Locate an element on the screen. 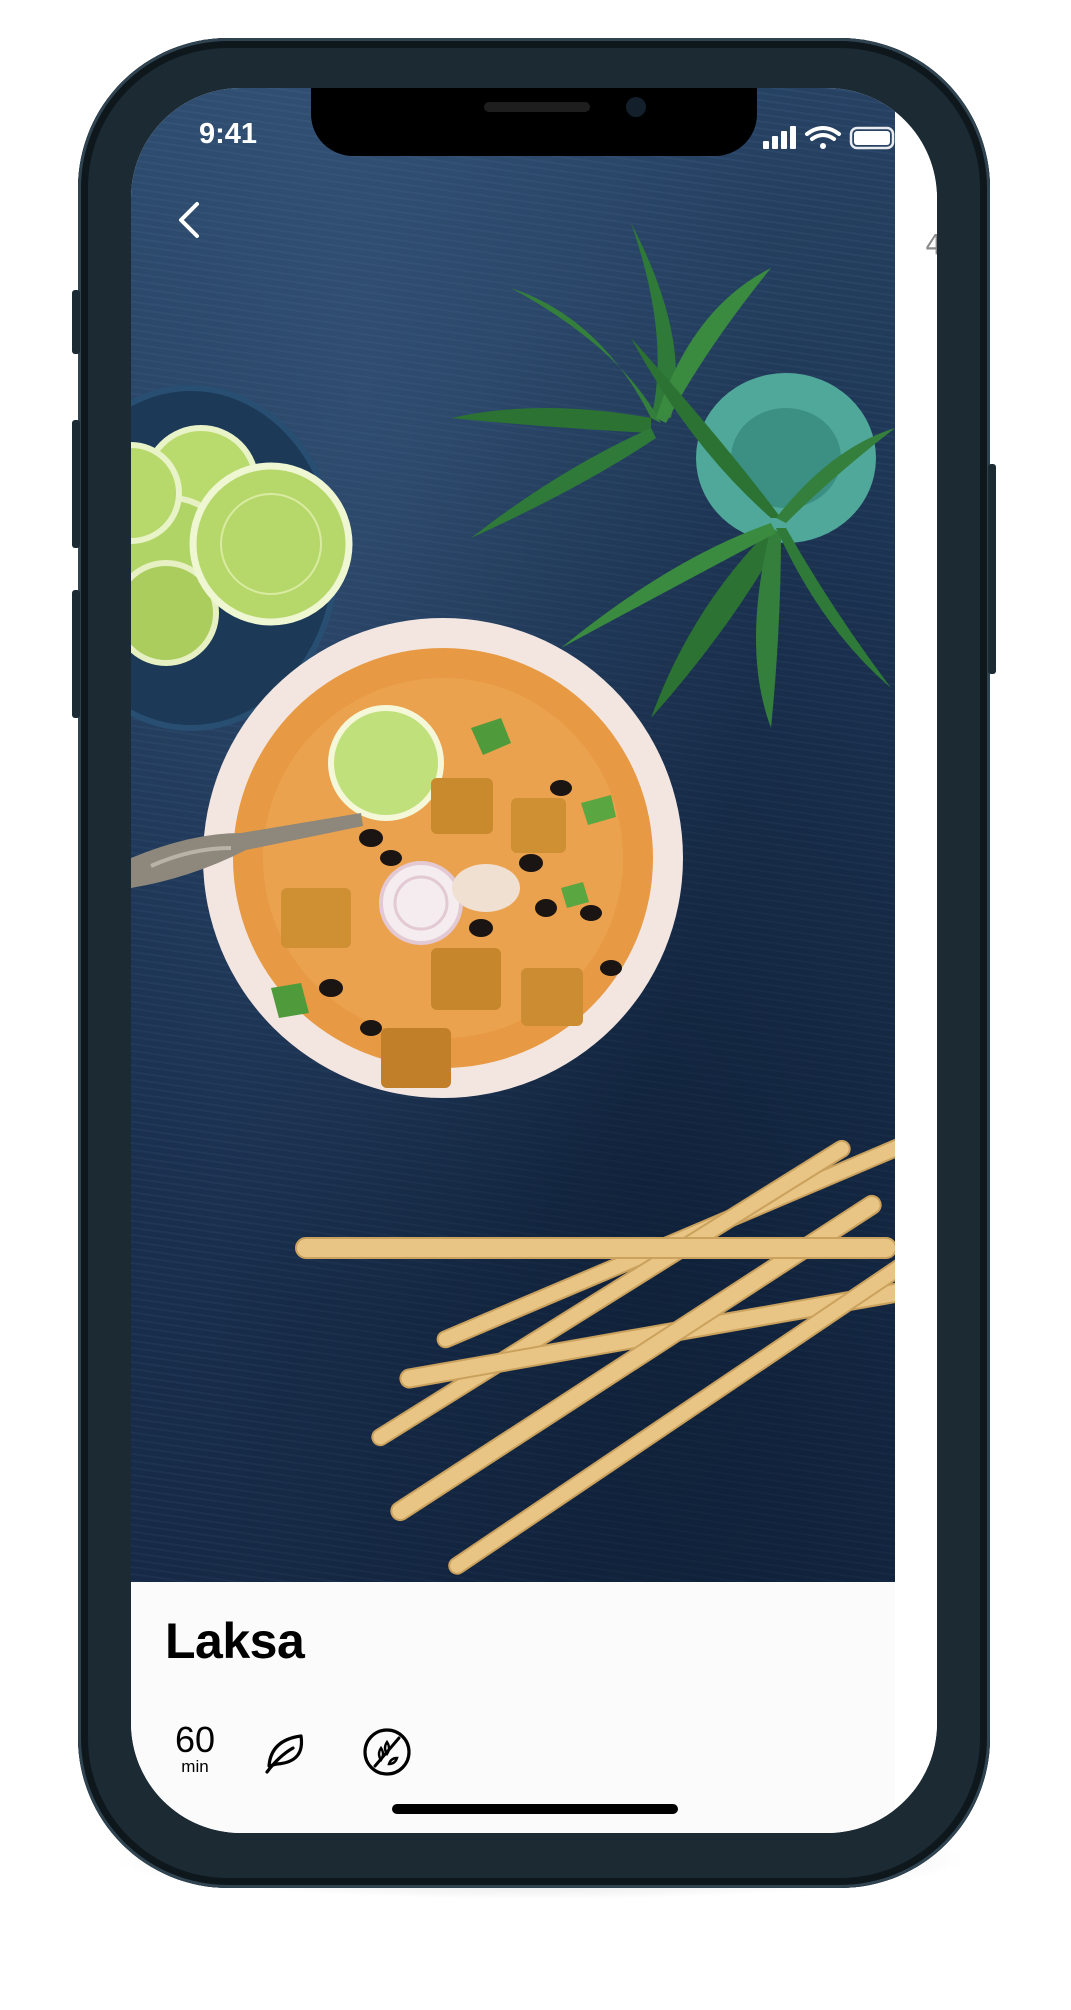 The height and width of the screenshot is (2010, 1071). no-gluten-icon is located at coordinates (387, 1752).